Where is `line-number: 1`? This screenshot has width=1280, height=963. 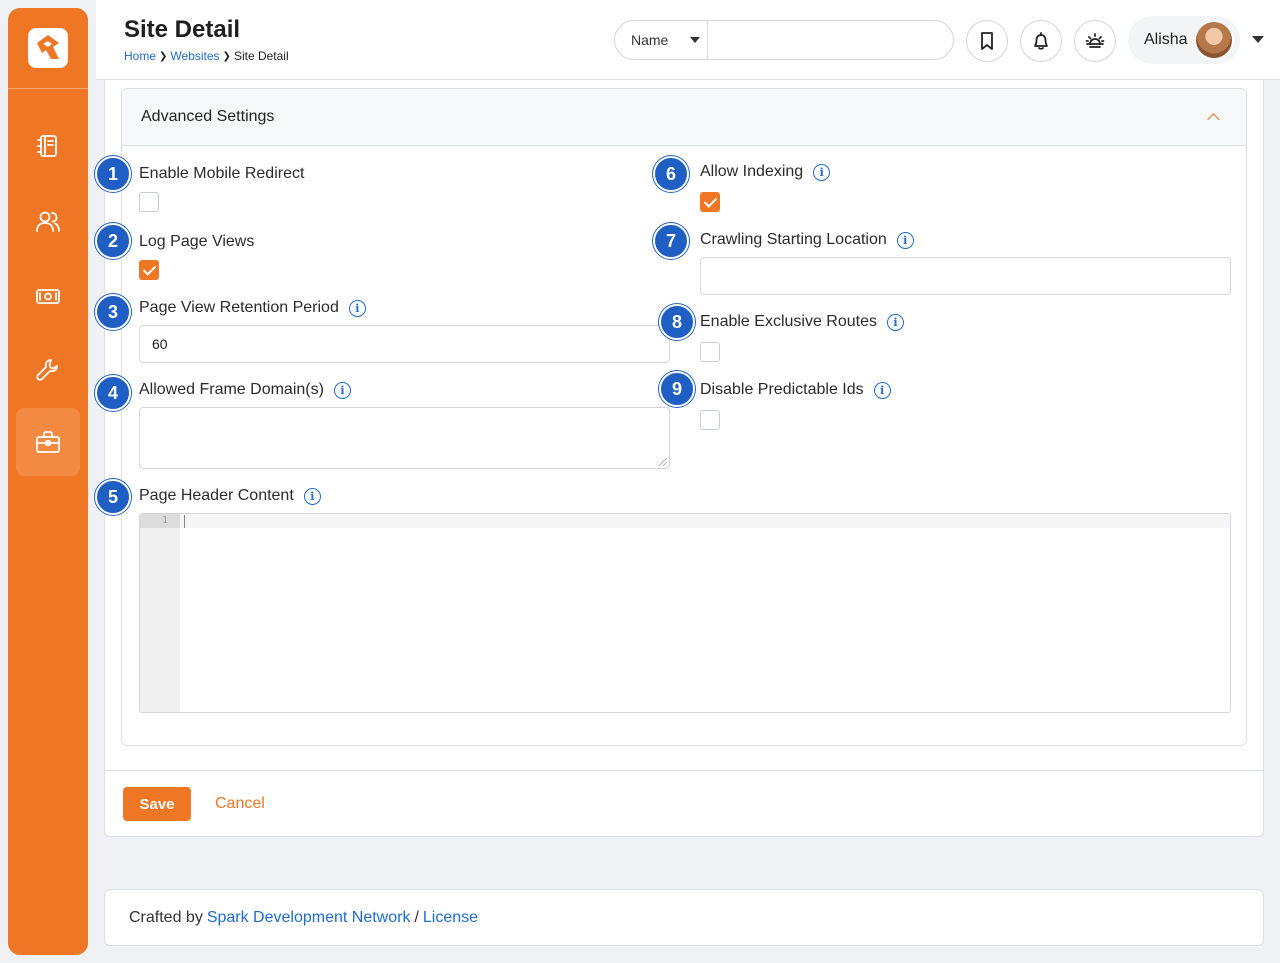 line-number: 1 is located at coordinates (160, 521).